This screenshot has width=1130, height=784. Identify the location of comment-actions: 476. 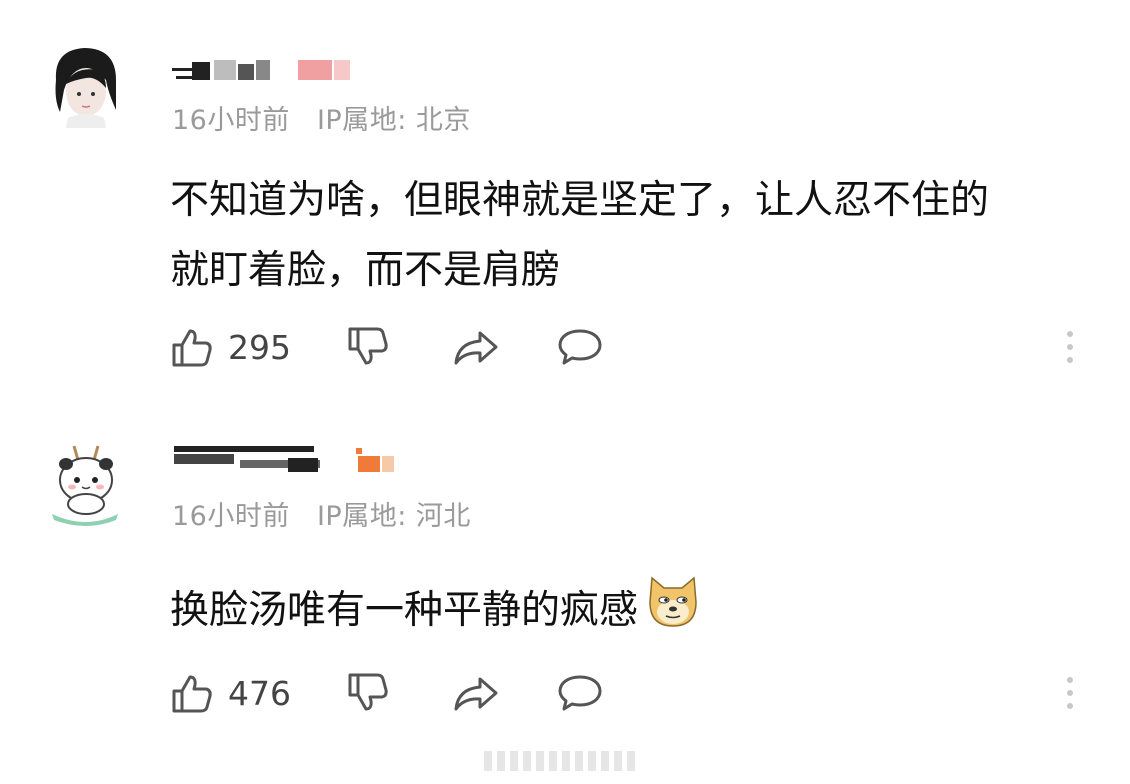
(621, 693).